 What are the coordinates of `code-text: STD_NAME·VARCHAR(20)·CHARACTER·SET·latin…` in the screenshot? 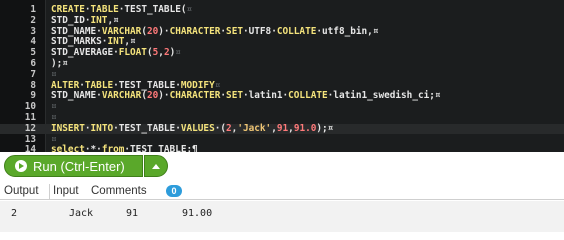 It's located at (246, 96).